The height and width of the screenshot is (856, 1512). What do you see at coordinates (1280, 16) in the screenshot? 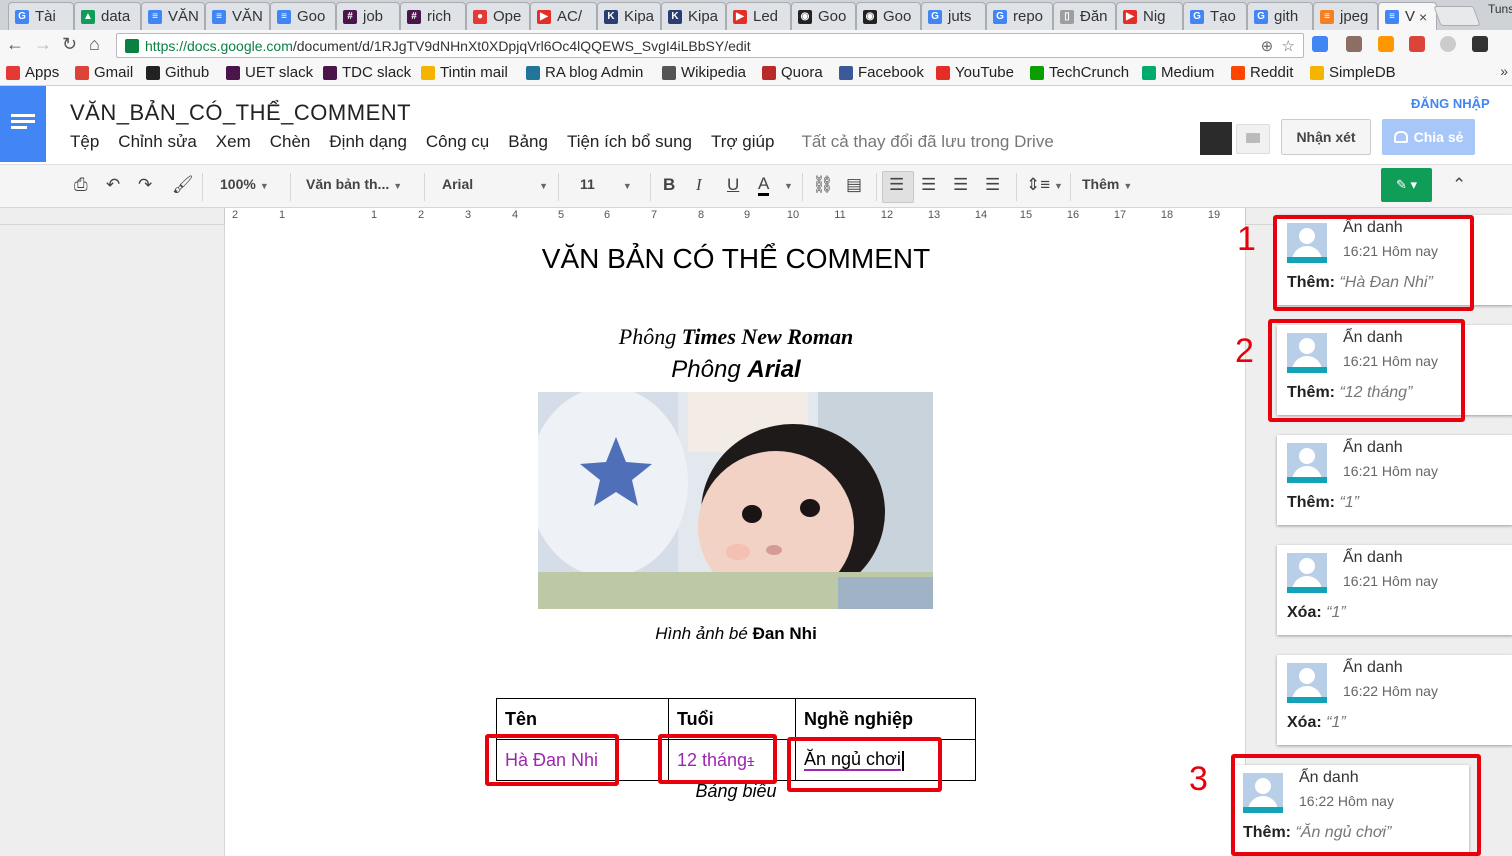
I see `browser-tab: Ggith` at bounding box center [1280, 16].